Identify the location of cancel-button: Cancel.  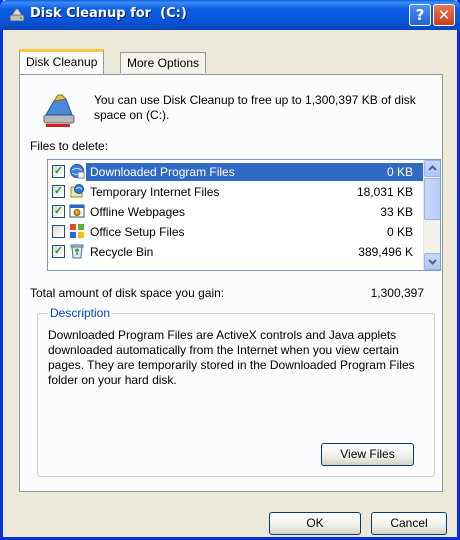
(409, 523).